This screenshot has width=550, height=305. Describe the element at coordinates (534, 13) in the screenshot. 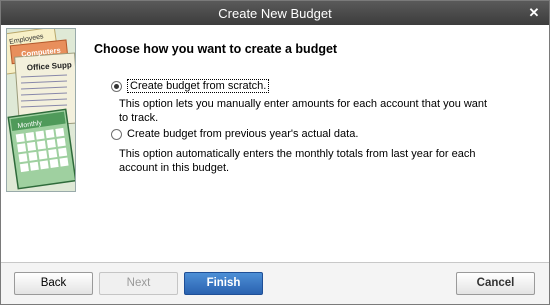

I see `close-icon: ✕` at that location.